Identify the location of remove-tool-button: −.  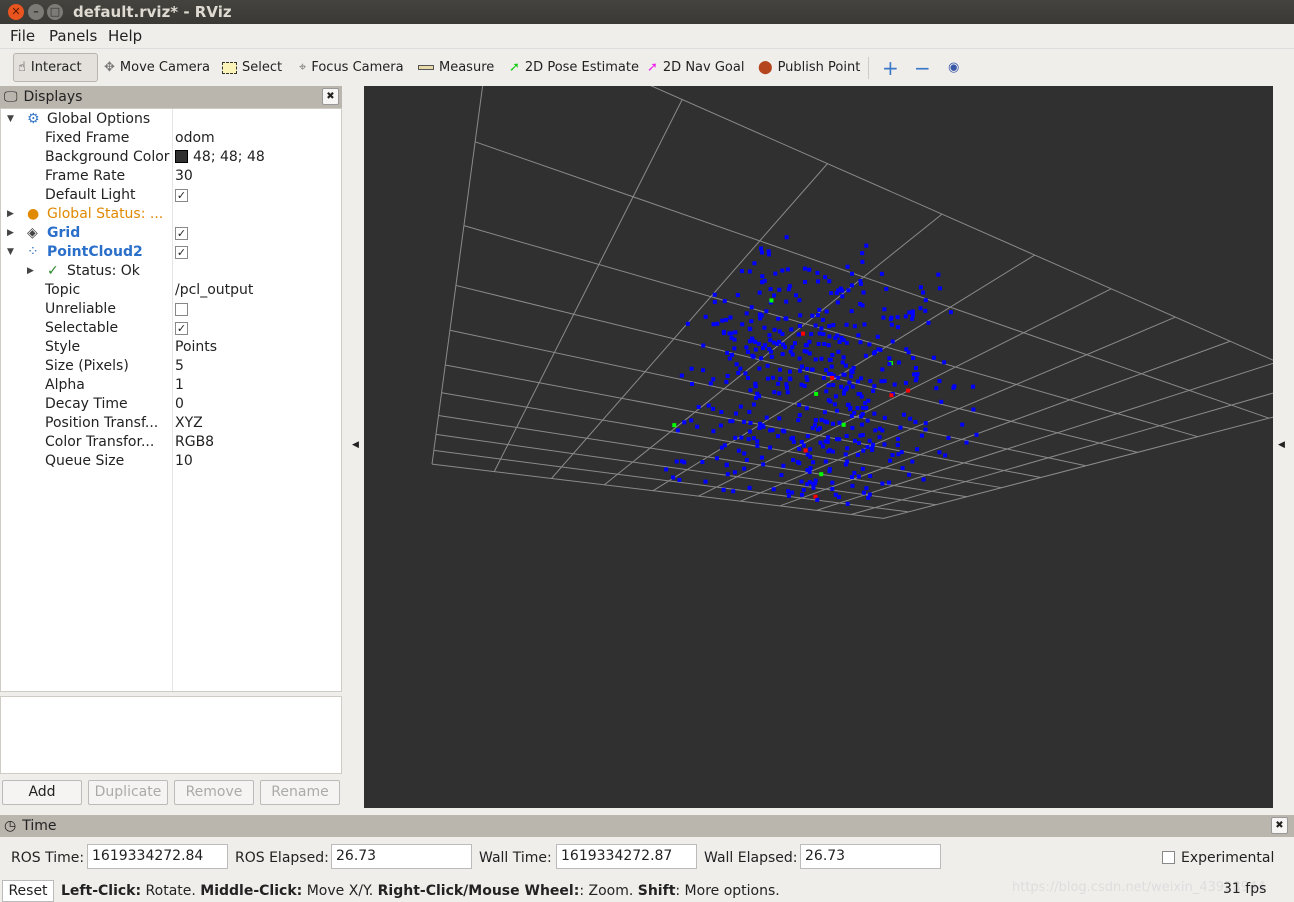
(922, 67).